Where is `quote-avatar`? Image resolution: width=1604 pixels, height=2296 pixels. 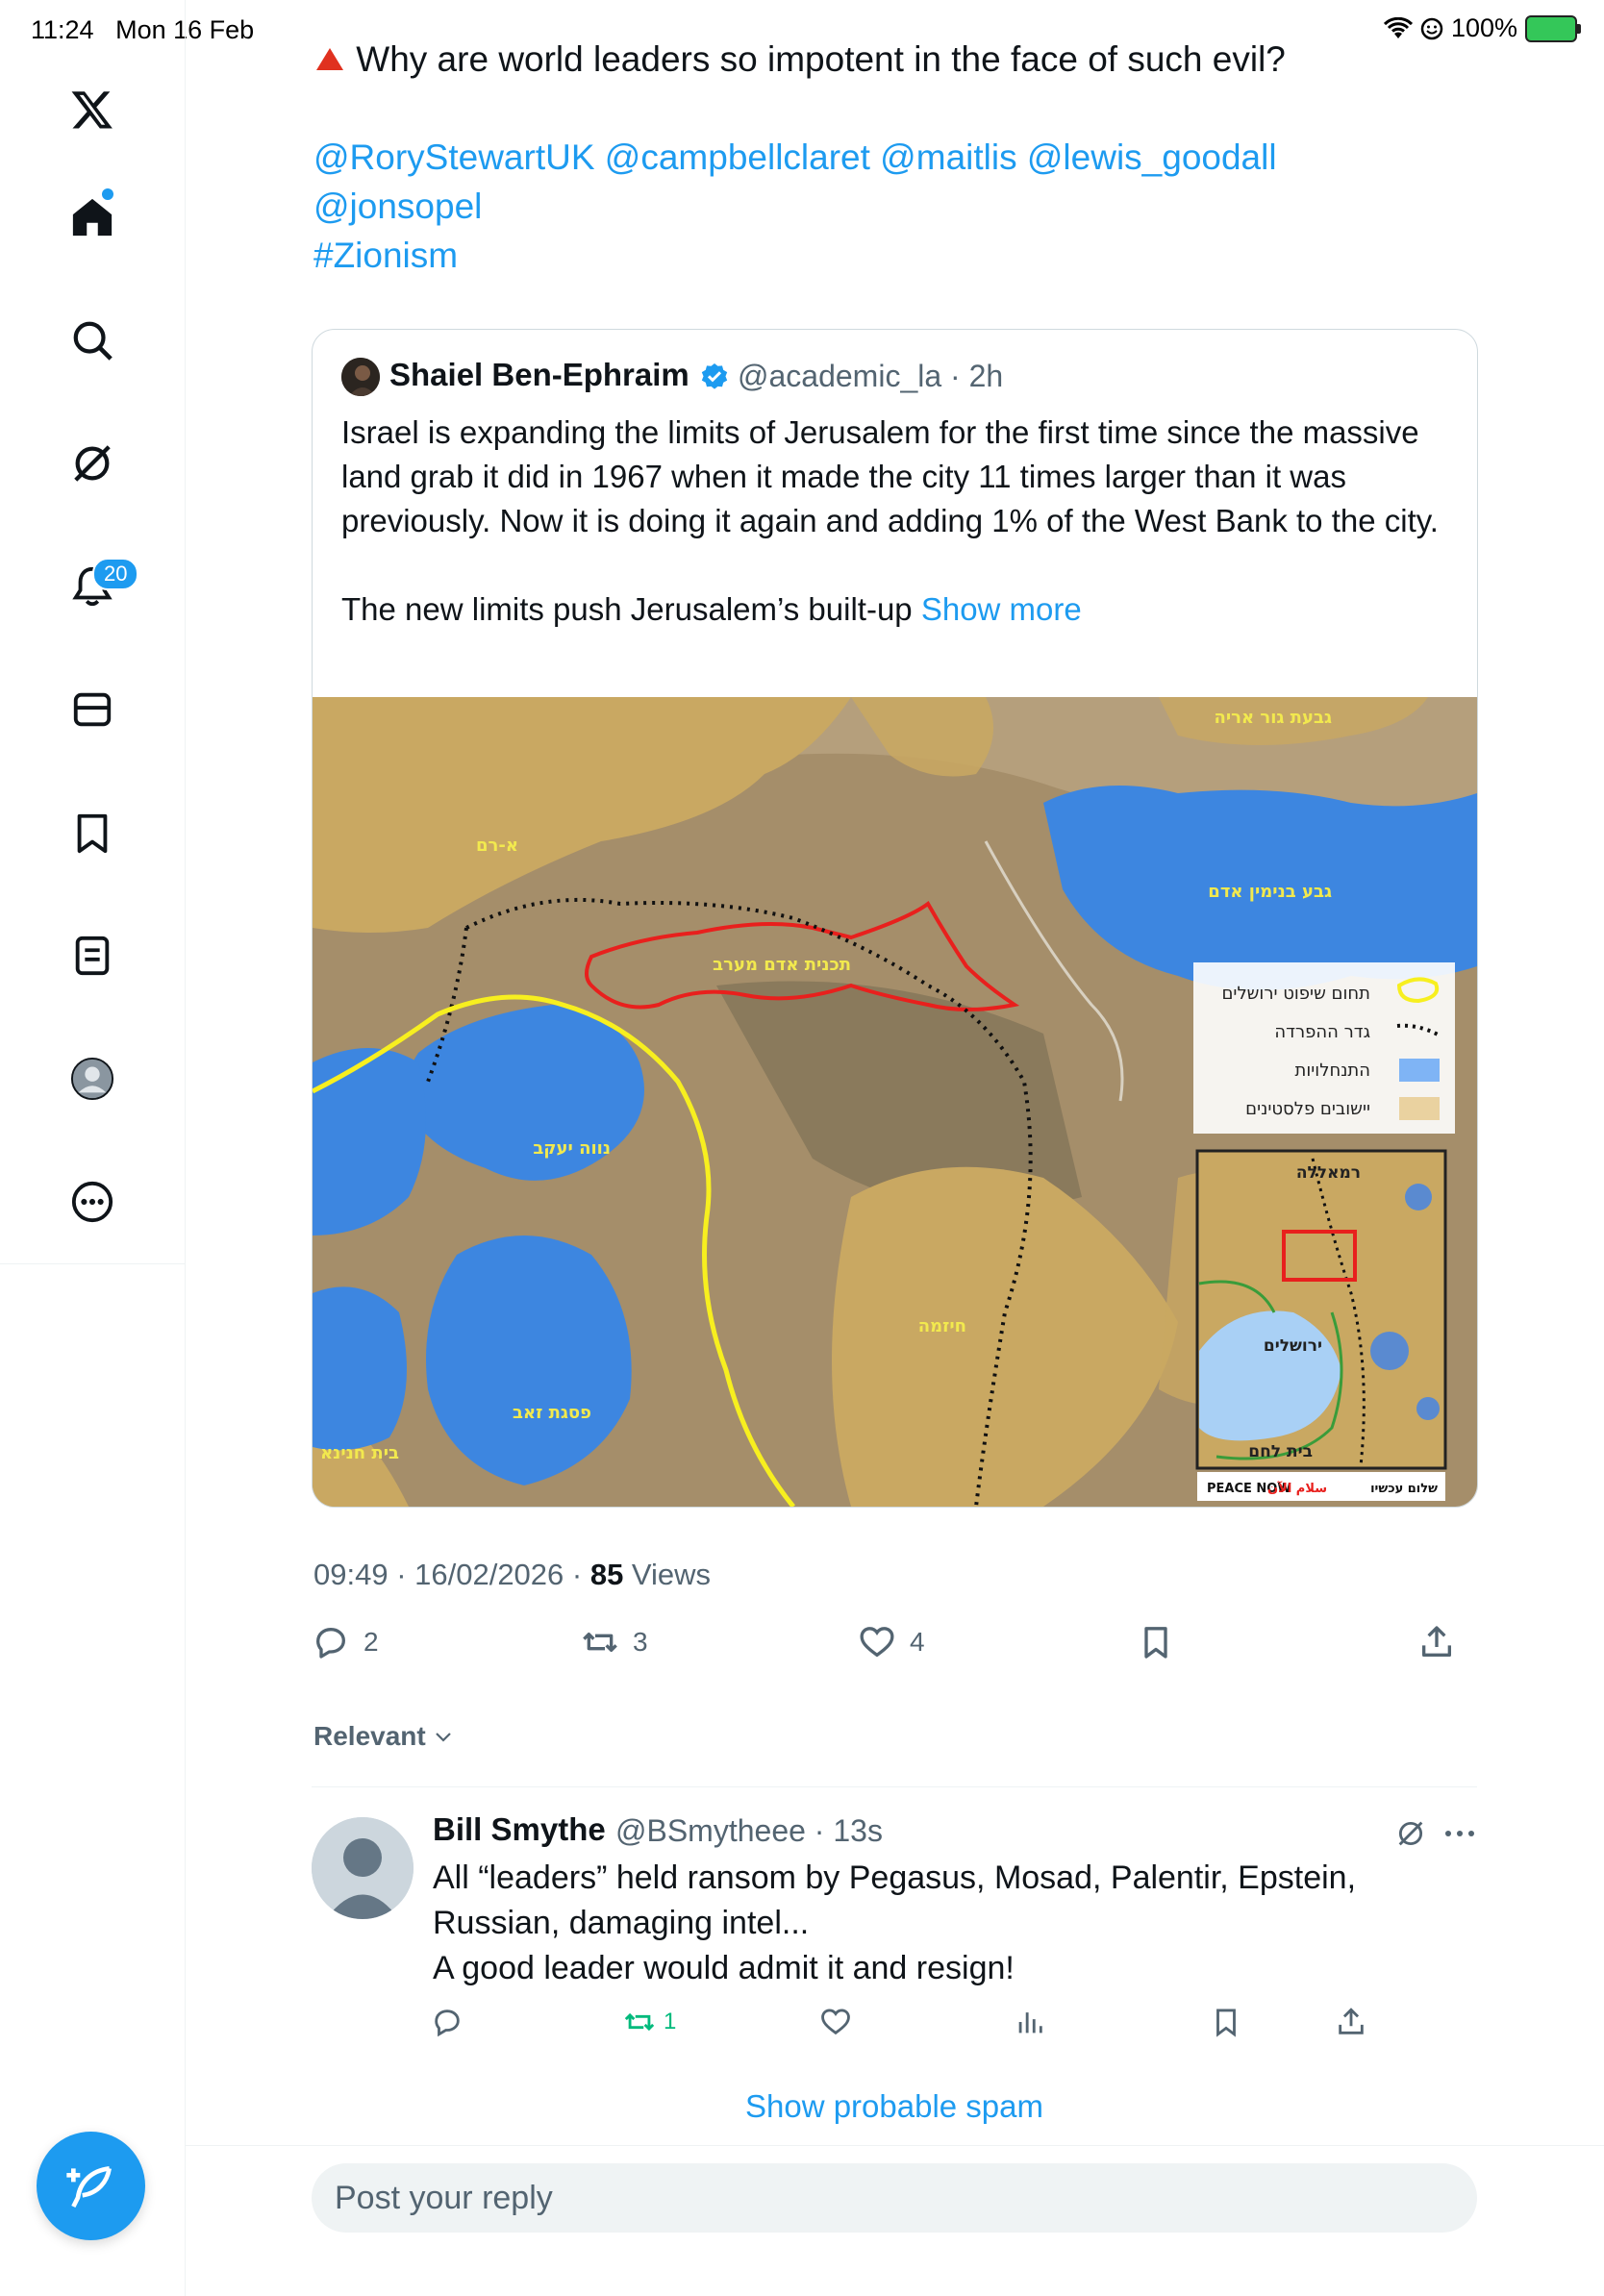
quote-avatar is located at coordinates (360, 377).